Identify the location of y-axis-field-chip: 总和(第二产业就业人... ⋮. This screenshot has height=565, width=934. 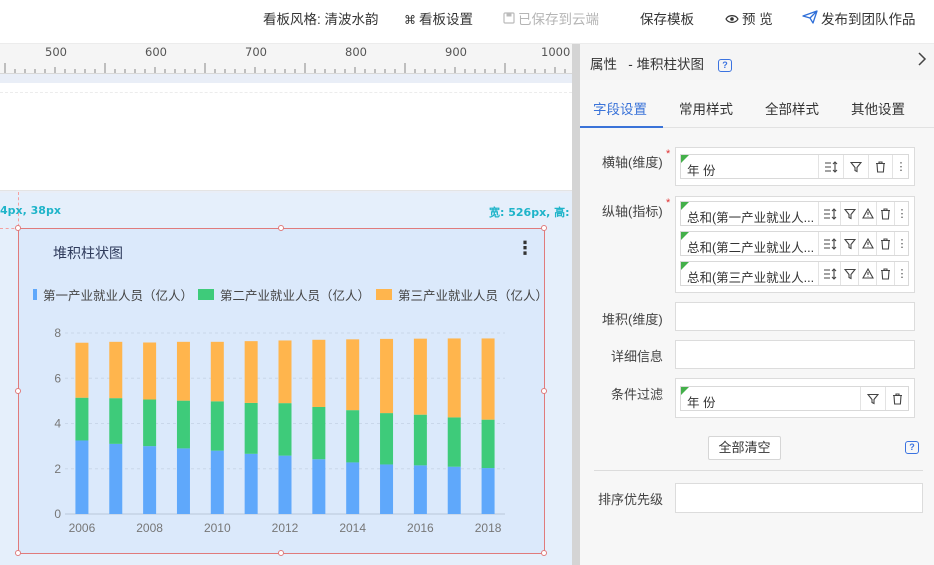
(794, 243).